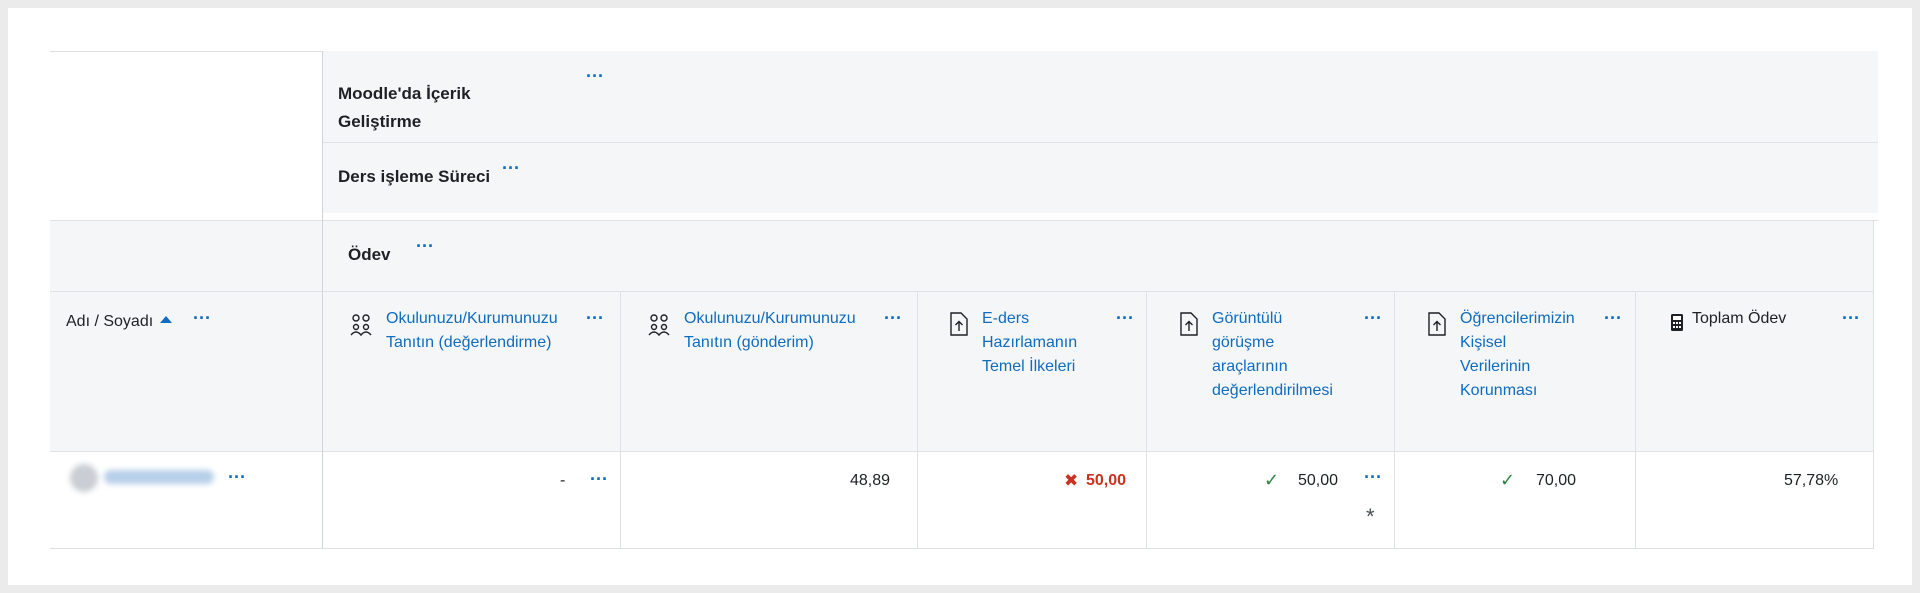 The image size is (1920, 593). What do you see at coordinates (962, 548) in the screenshot?
I see `table-bottom-border` at bounding box center [962, 548].